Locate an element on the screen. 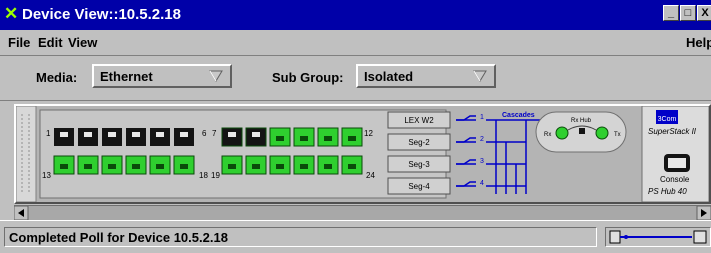  segment-number-2: 2 is located at coordinates (482, 139).